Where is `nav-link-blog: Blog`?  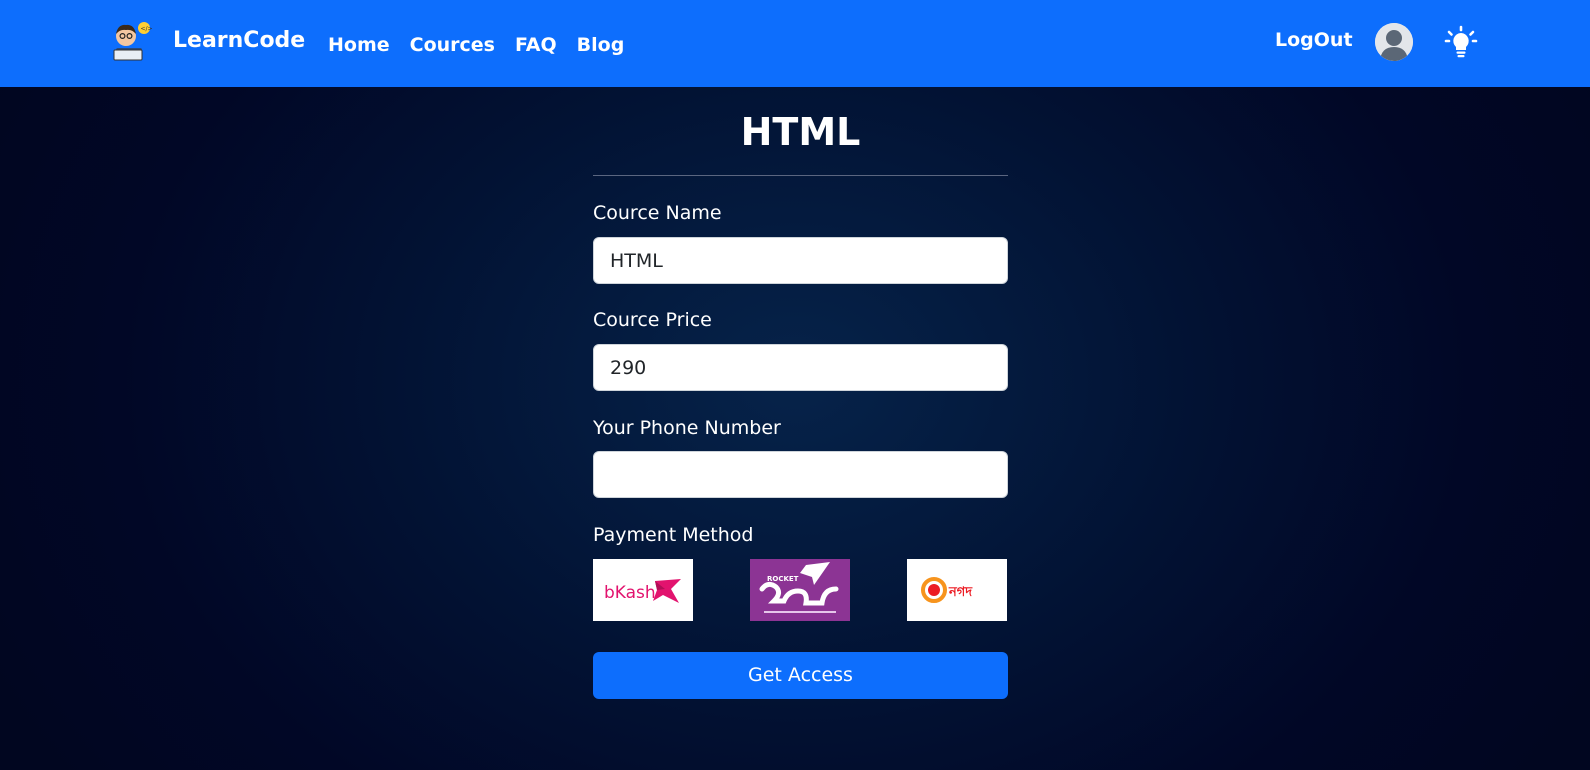 nav-link-blog: Blog is located at coordinates (601, 45).